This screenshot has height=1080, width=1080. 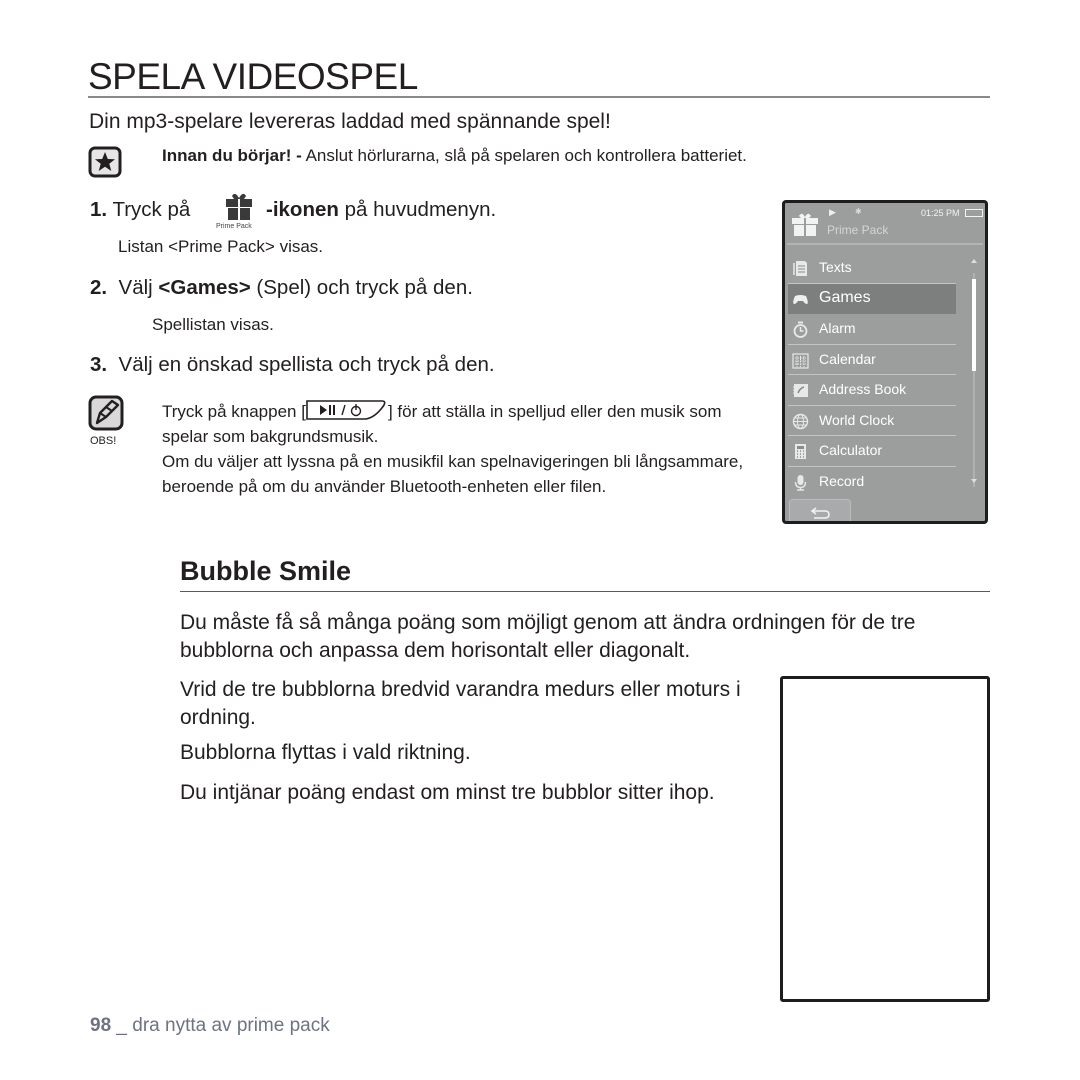 What do you see at coordinates (800, 360) in the screenshot?
I see `calendar-icon` at bounding box center [800, 360].